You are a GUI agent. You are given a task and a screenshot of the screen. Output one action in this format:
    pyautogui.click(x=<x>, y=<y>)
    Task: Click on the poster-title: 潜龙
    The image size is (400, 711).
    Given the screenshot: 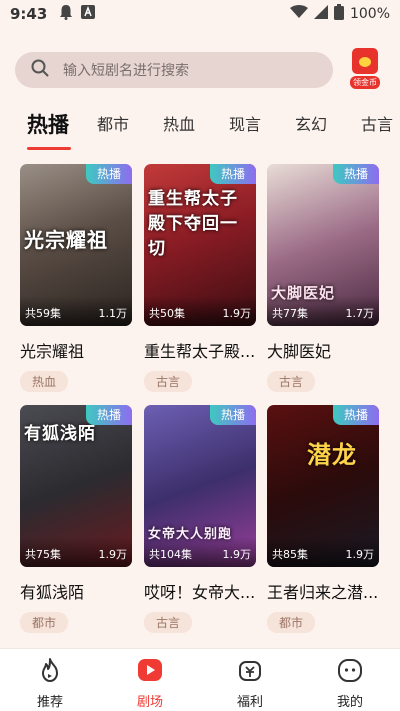 What is the action you would take?
    pyautogui.click(x=332, y=454)
    